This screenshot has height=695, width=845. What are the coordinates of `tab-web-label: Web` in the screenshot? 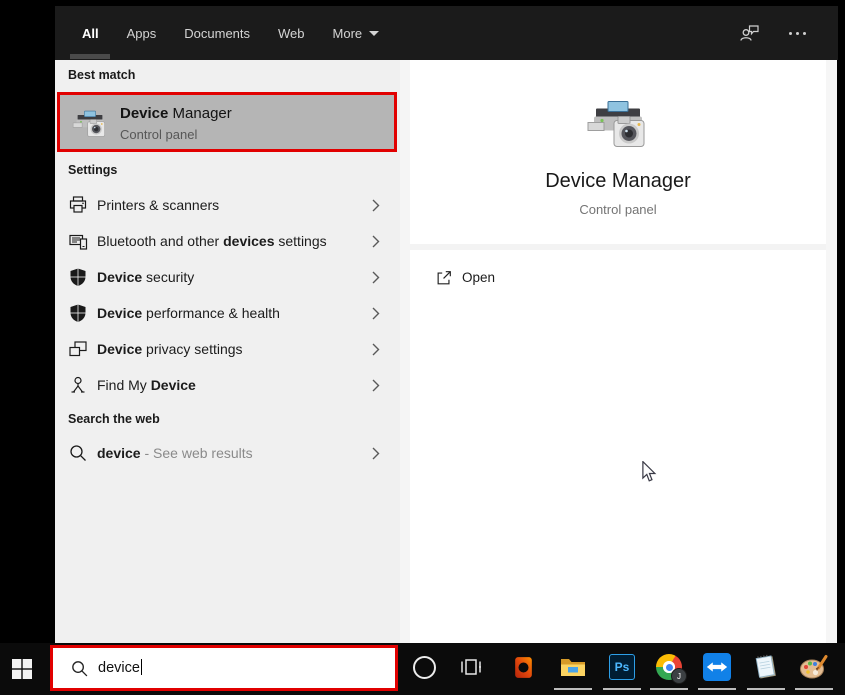 It's located at (291, 33).